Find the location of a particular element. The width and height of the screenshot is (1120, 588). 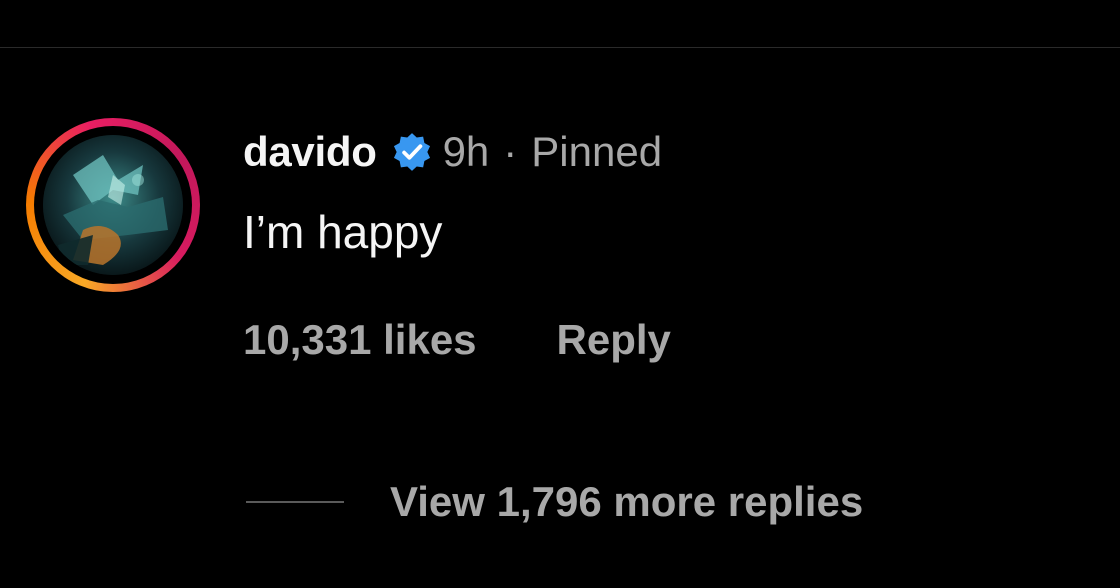

avatar-image is located at coordinates (113, 205).